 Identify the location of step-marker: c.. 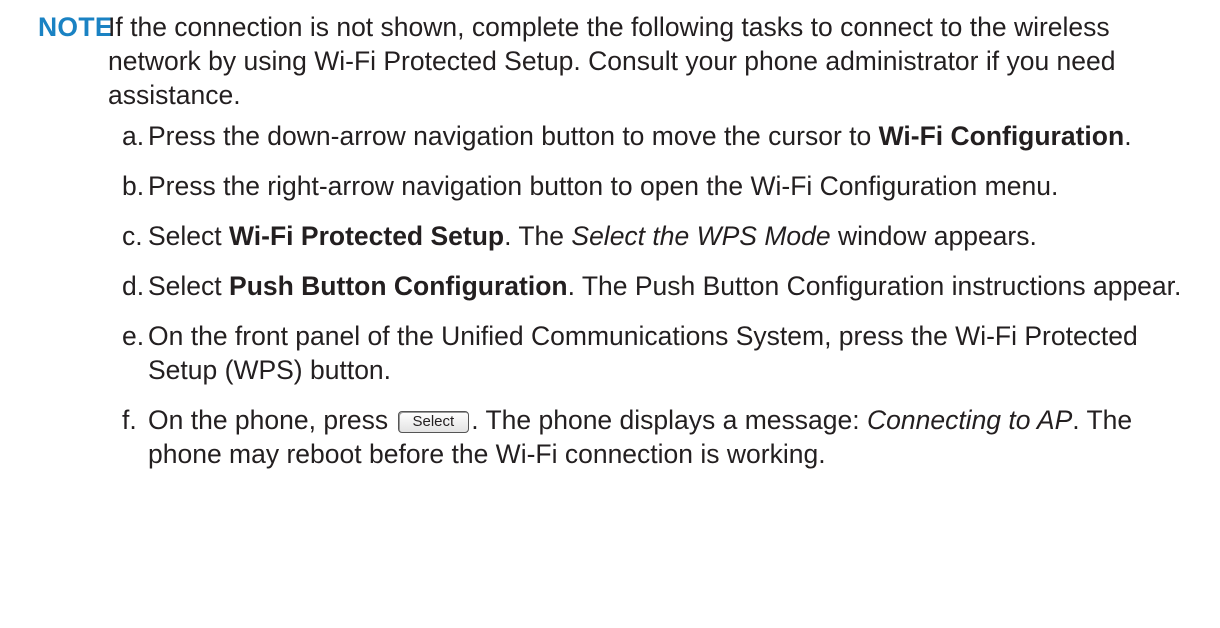
(132, 236).